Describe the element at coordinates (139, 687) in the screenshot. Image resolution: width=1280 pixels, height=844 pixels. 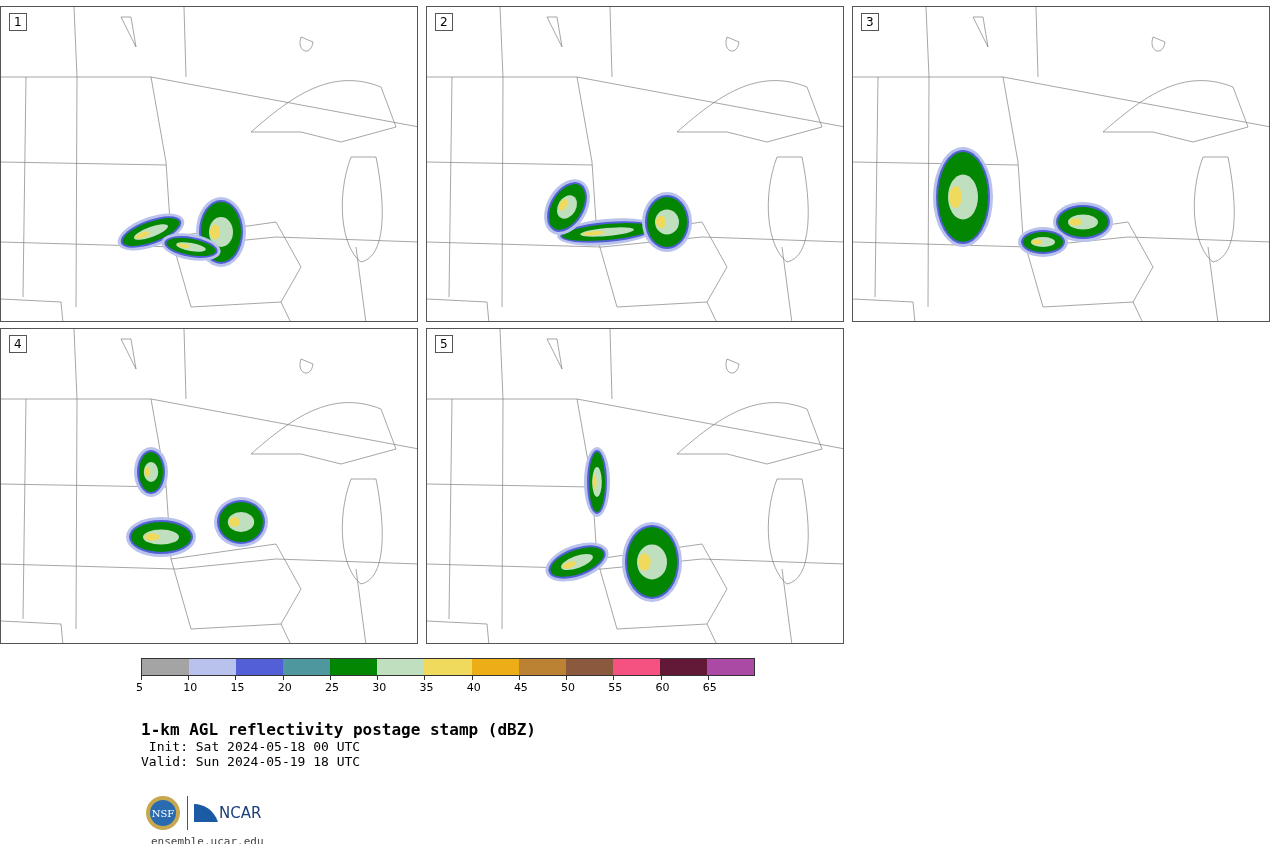
I see `tick-label: 5` at that location.